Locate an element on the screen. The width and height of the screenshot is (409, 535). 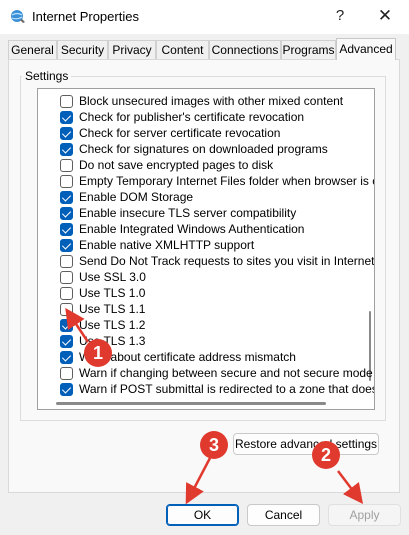
apply-button: Apply is located at coordinates (364, 515).